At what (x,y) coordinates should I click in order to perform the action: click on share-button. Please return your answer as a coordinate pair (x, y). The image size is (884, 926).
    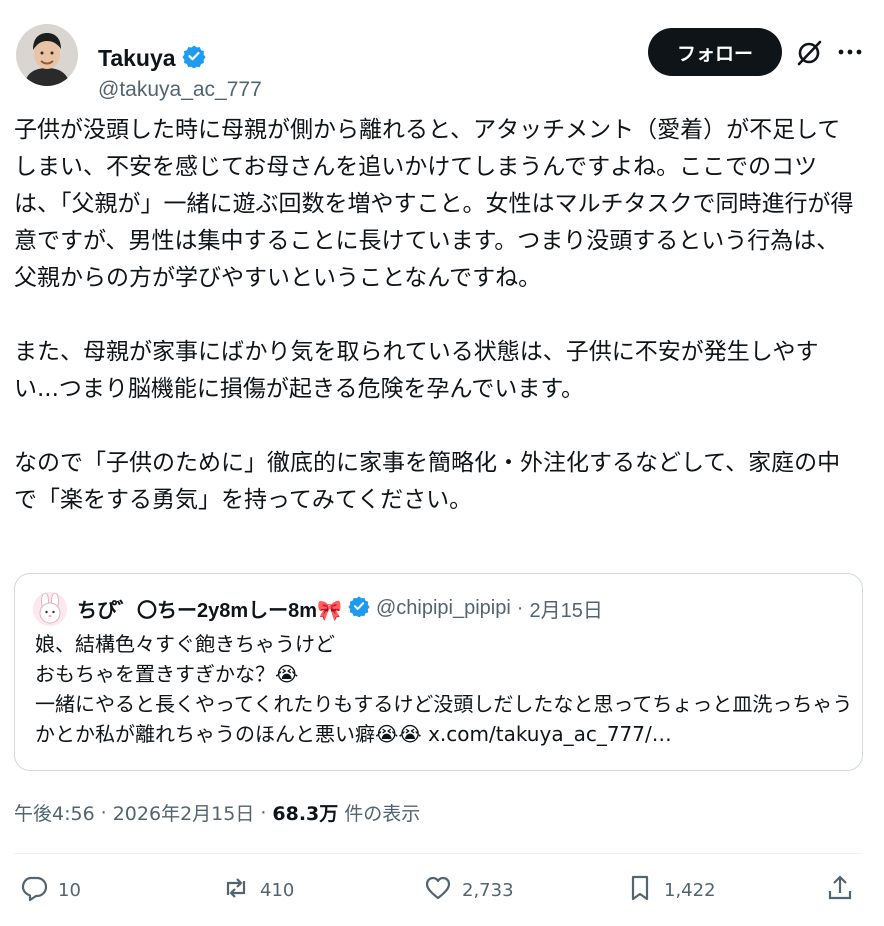
    Looking at the image, I should click on (840, 890).